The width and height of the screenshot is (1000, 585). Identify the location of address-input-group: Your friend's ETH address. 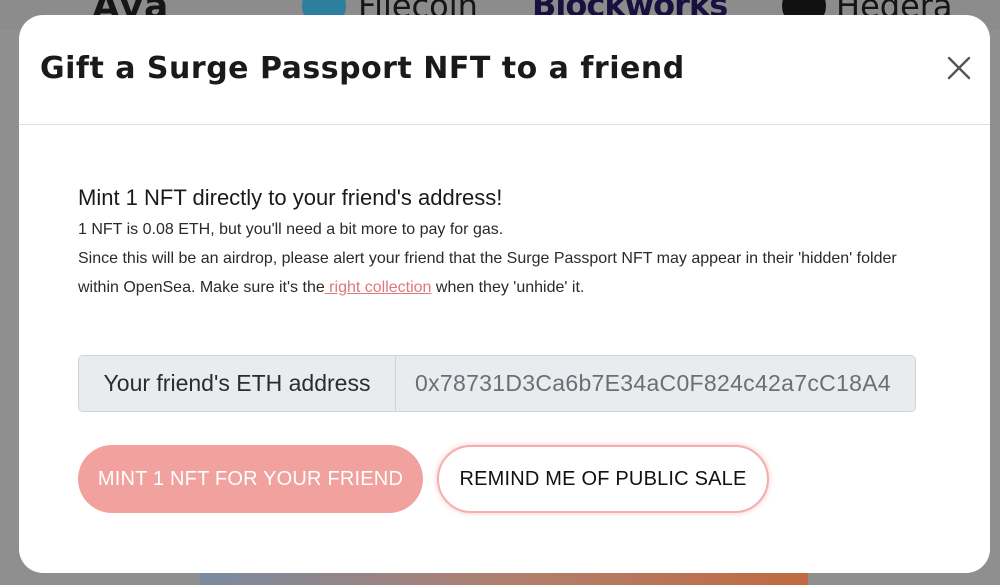
(497, 383).